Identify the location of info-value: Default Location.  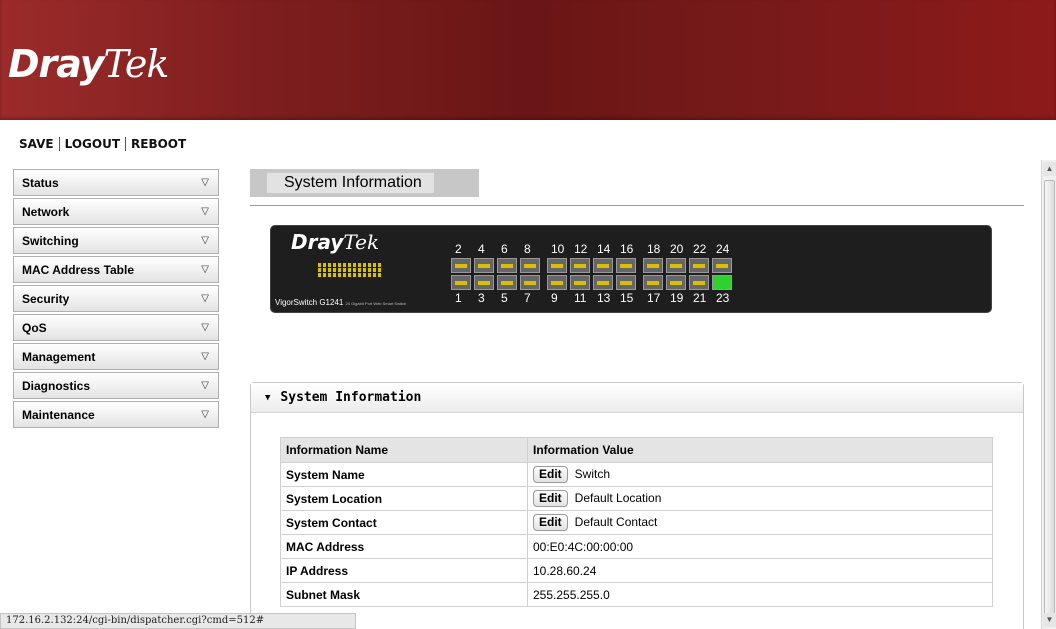
(618, 498).